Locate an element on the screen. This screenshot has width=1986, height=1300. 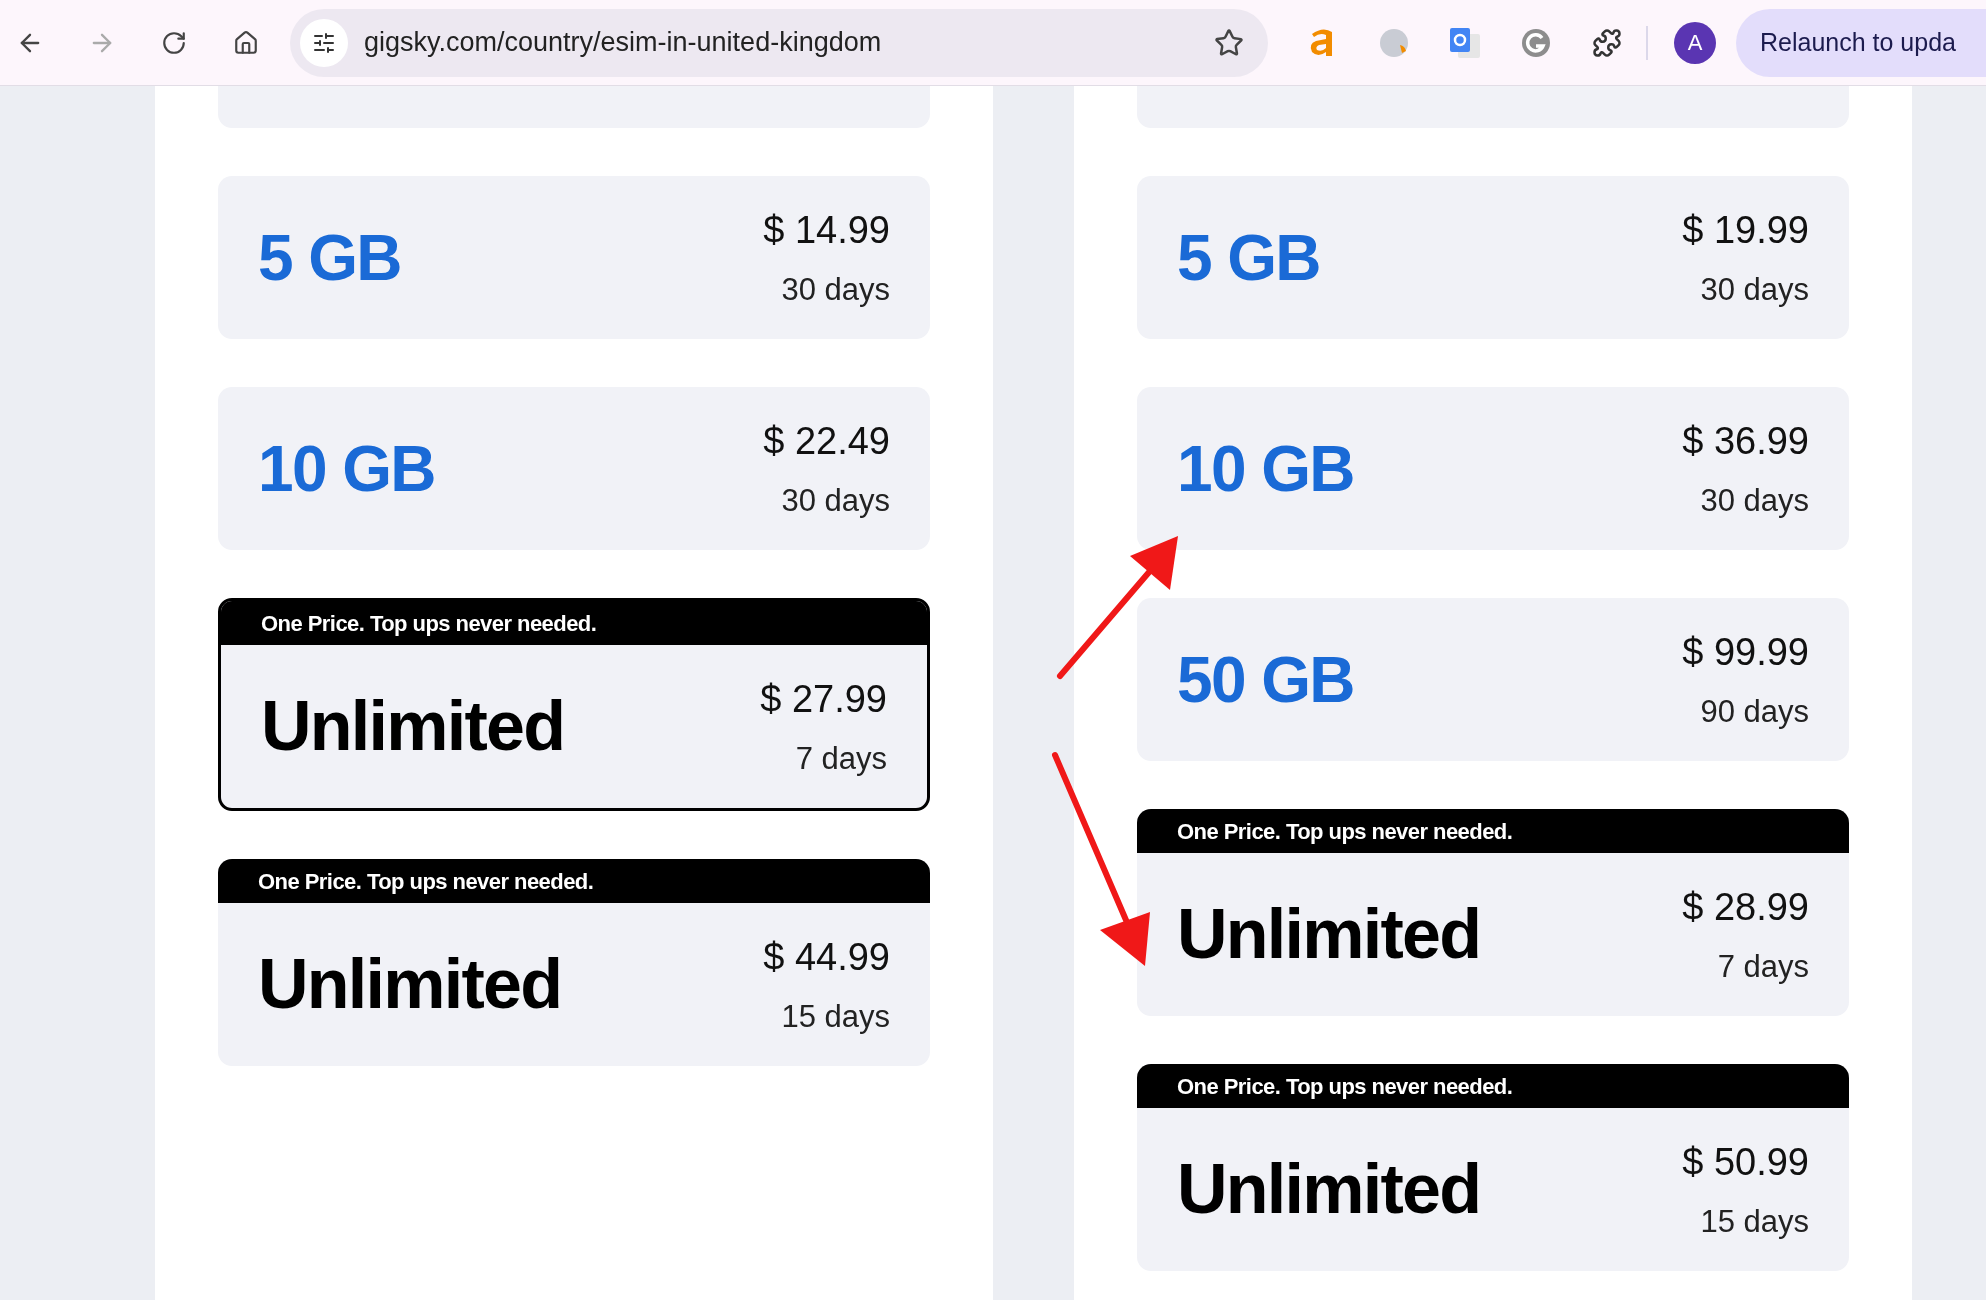
plan-price: $ 44.99 is located at coordinates (826, 957).